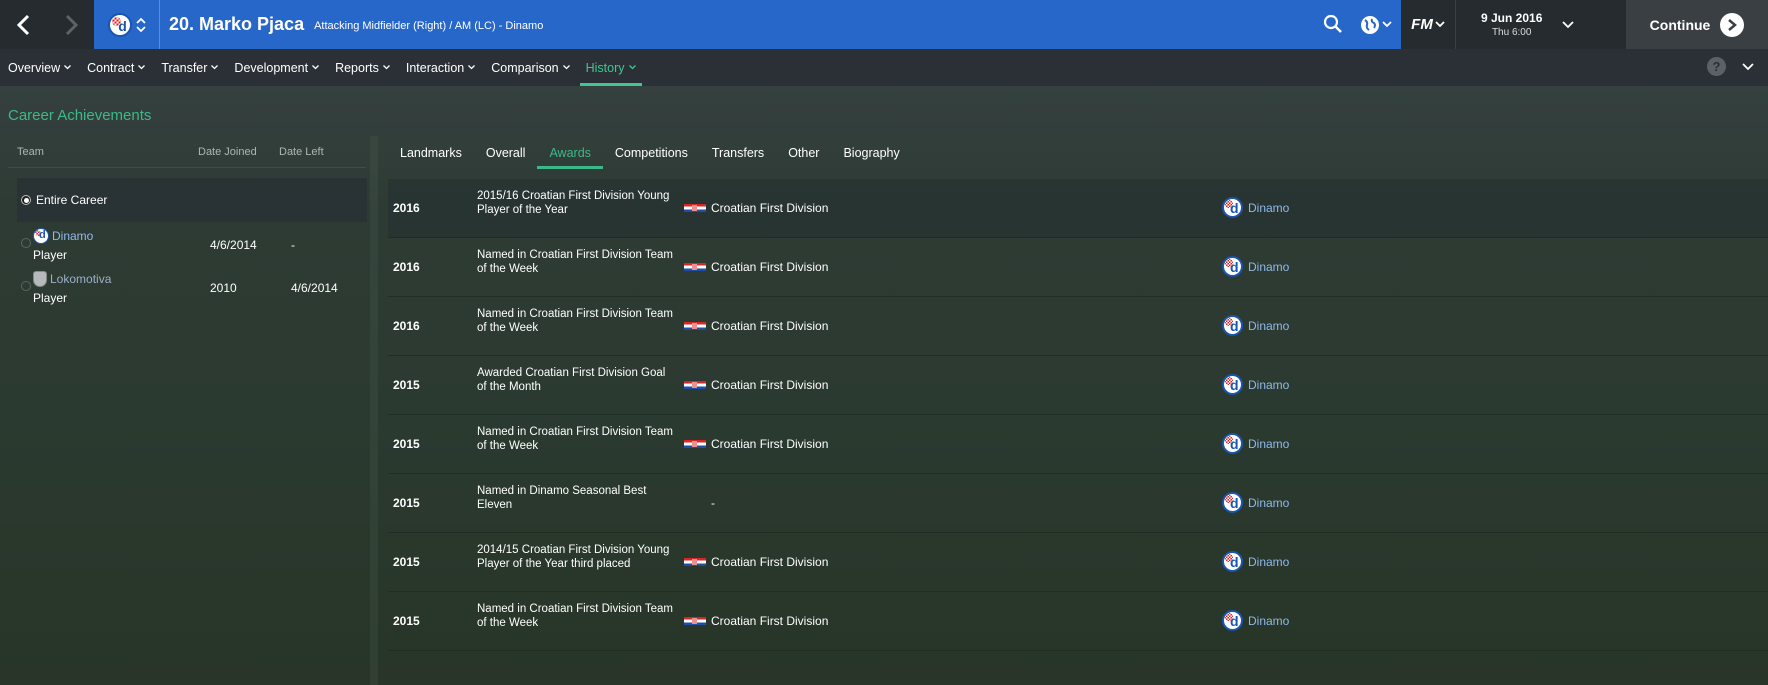 The width and height of the screenshot is (1768, 685). I want to click on career-club-row: Lokomotiva Player 2010 4/6/2014, so click(191, 286).